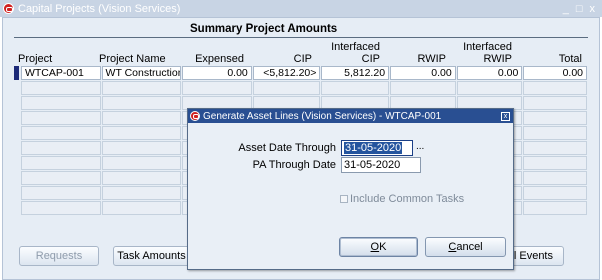 This screenshot has width=602, height=280. Describe the element at coordinates (344, 199) in the screenshot. I see `checkbox-icon` at that location.